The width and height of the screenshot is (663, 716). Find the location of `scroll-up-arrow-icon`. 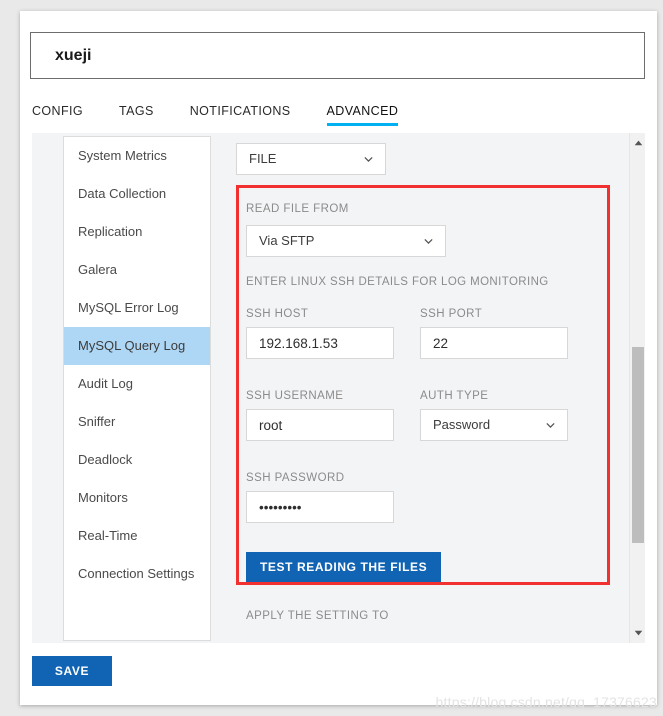

scroll-up-arrow-icon is located at coordinates (637, 143).